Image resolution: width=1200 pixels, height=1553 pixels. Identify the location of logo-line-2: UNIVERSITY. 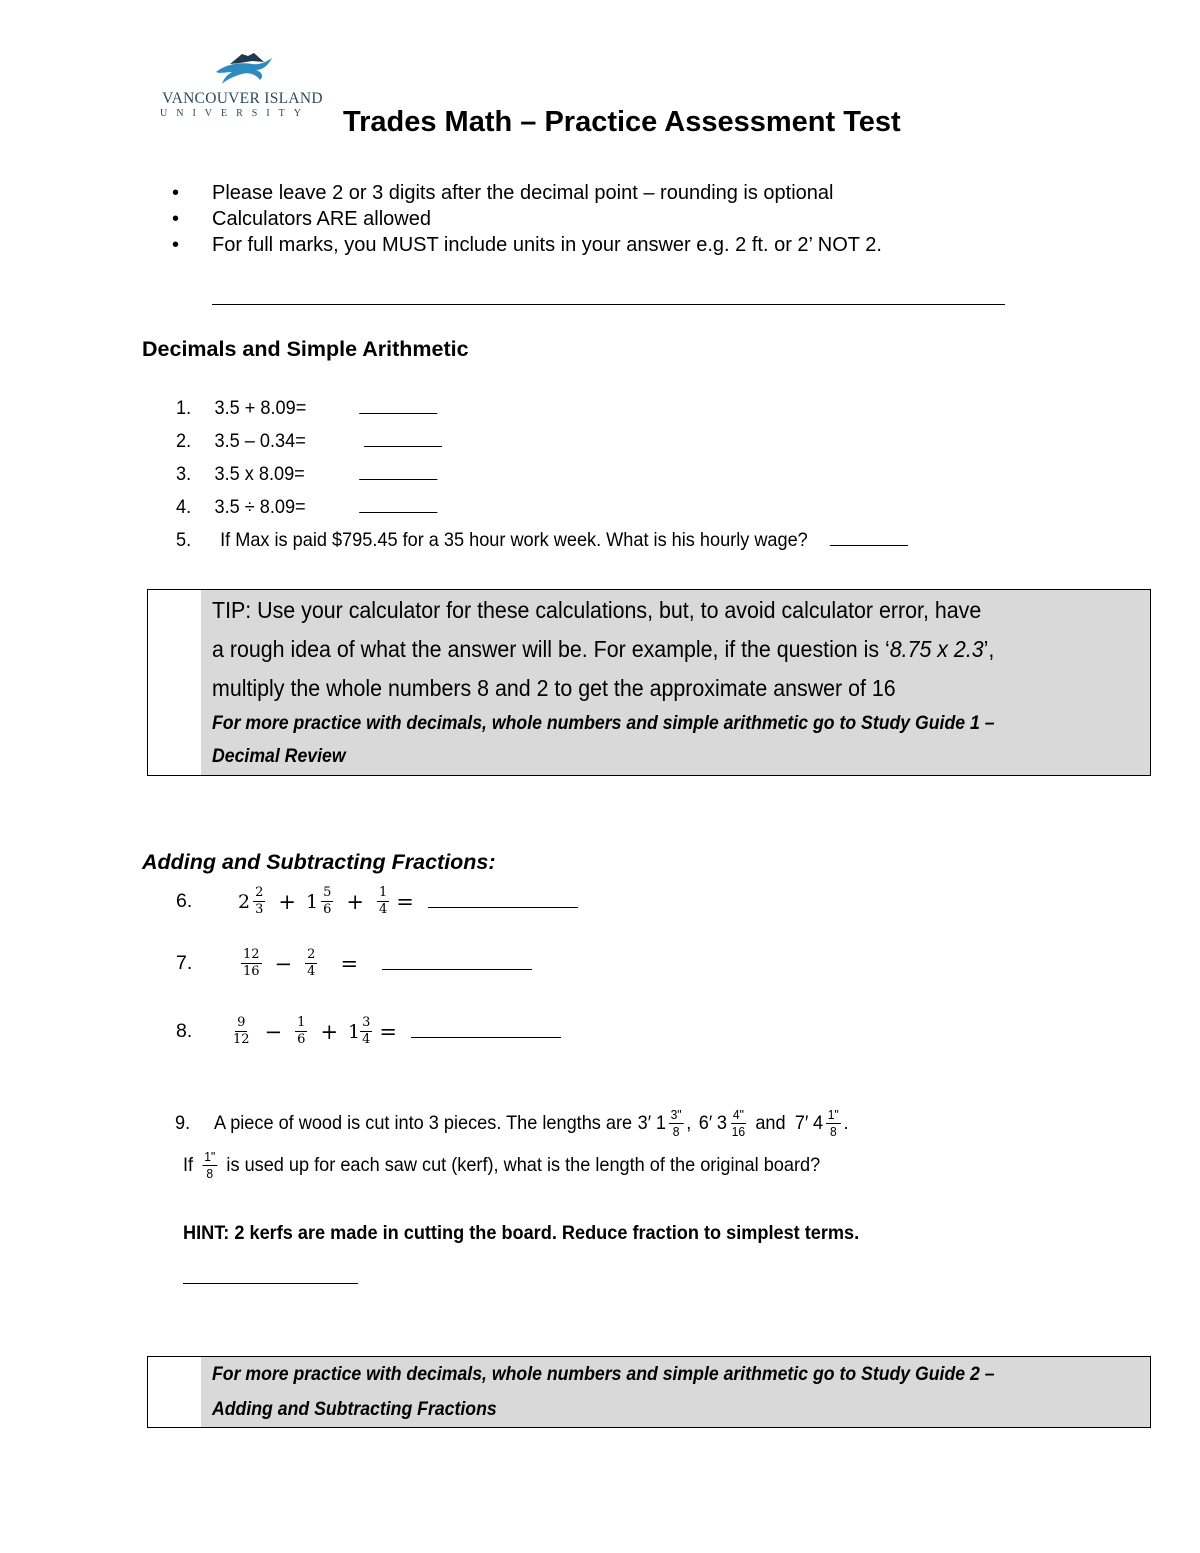
(235, 113).